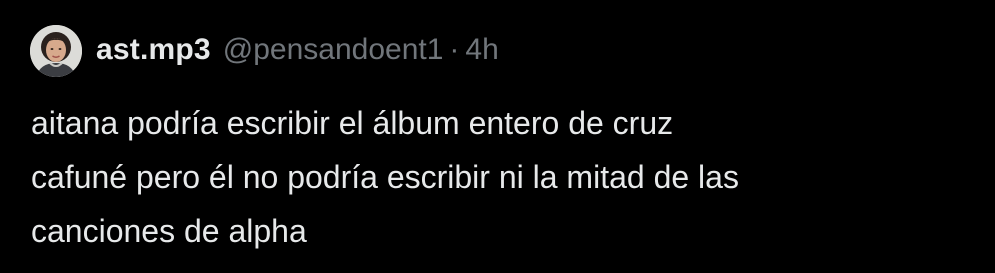 This screenshot has width=995, height=273. Describe the element at coordinates (153, 50) in the screenshot. I see `author-display-name: ast.mp3` at that location.